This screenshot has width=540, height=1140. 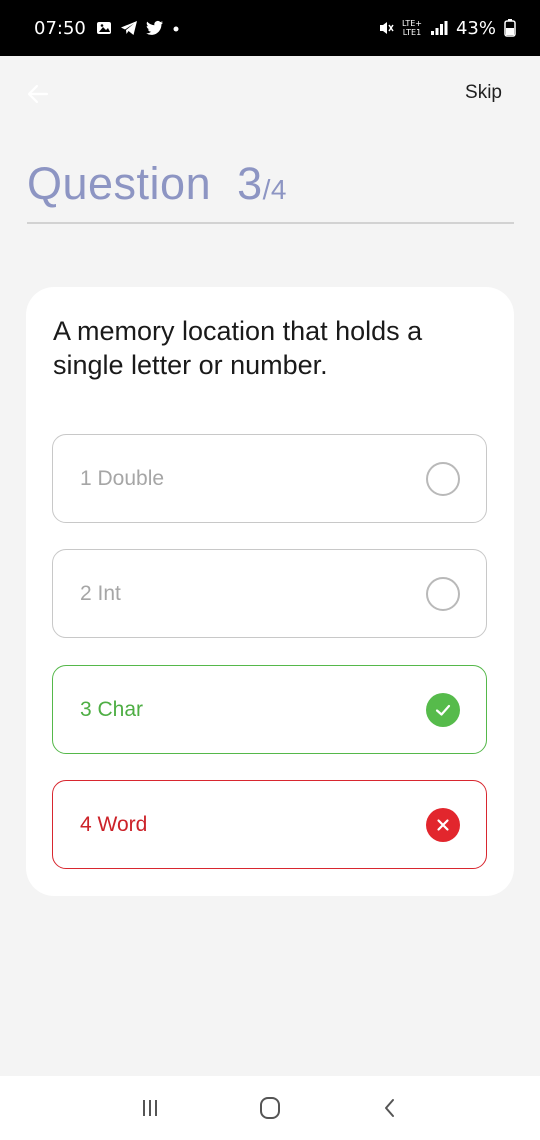 What do you see at coordinates (510, 28) in the screenshot?
I see `battery-icon` at bounding box center [510, 28].